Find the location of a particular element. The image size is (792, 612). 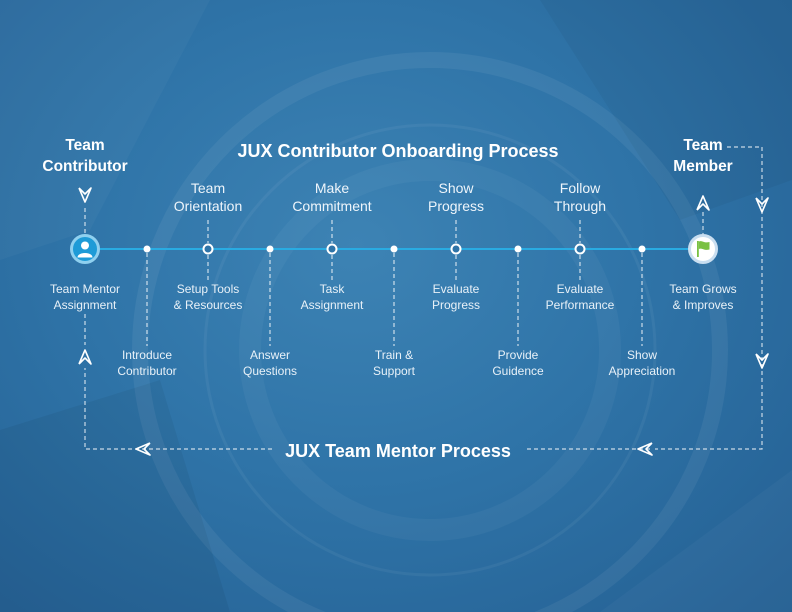

start-label: Team Contributor is located at coordinates (85, 156).